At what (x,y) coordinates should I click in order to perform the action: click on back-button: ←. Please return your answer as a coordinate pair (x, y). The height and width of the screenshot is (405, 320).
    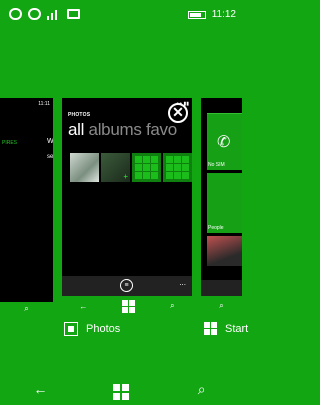
    Looking at the image, I should click on (40, 389).